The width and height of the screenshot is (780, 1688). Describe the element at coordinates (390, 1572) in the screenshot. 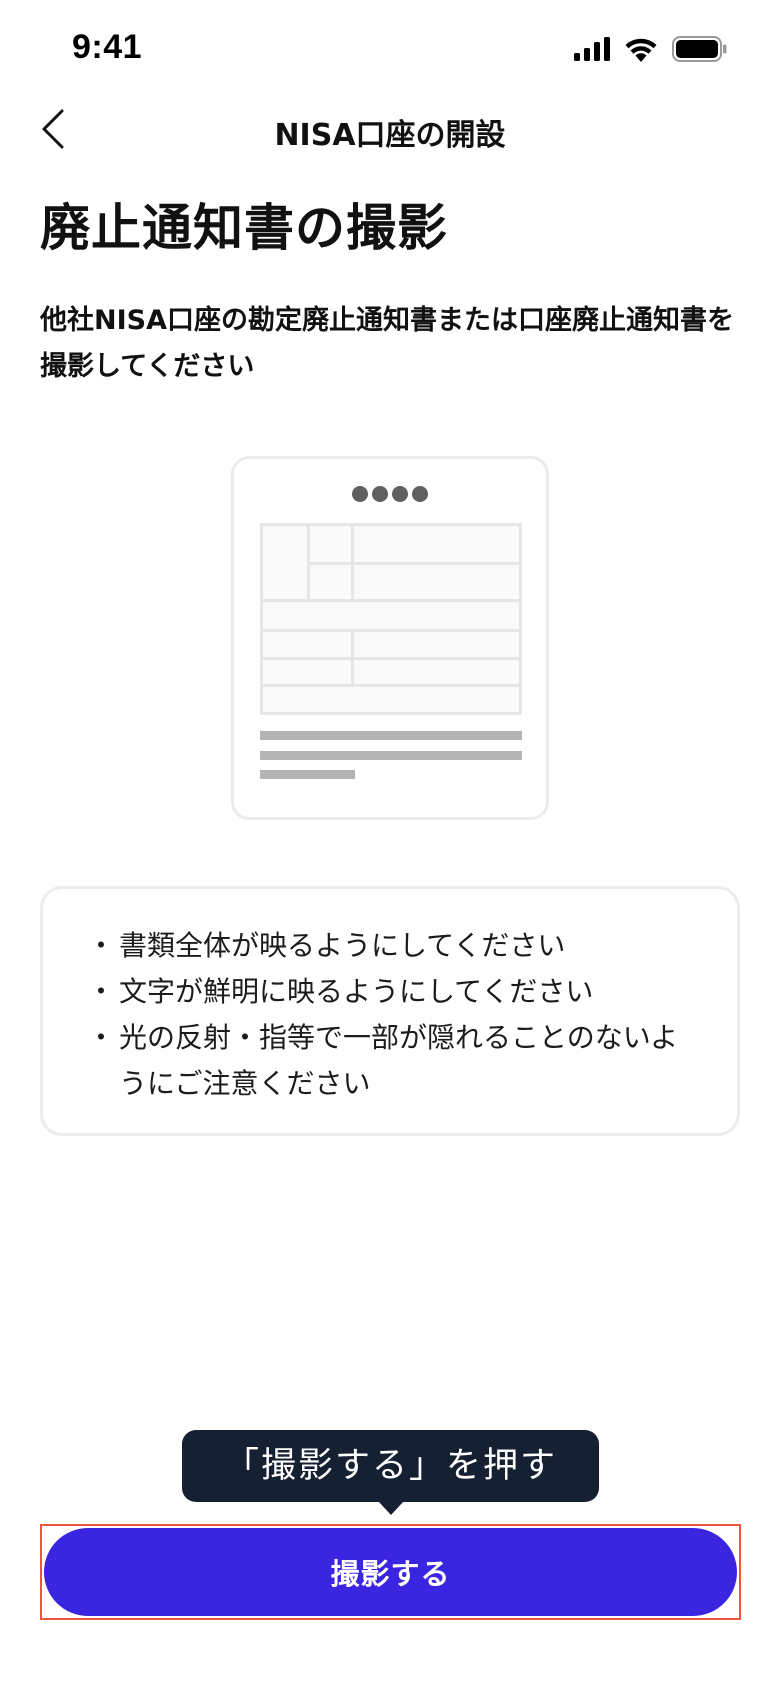

I see `capture-button: 撮影する` at that location.